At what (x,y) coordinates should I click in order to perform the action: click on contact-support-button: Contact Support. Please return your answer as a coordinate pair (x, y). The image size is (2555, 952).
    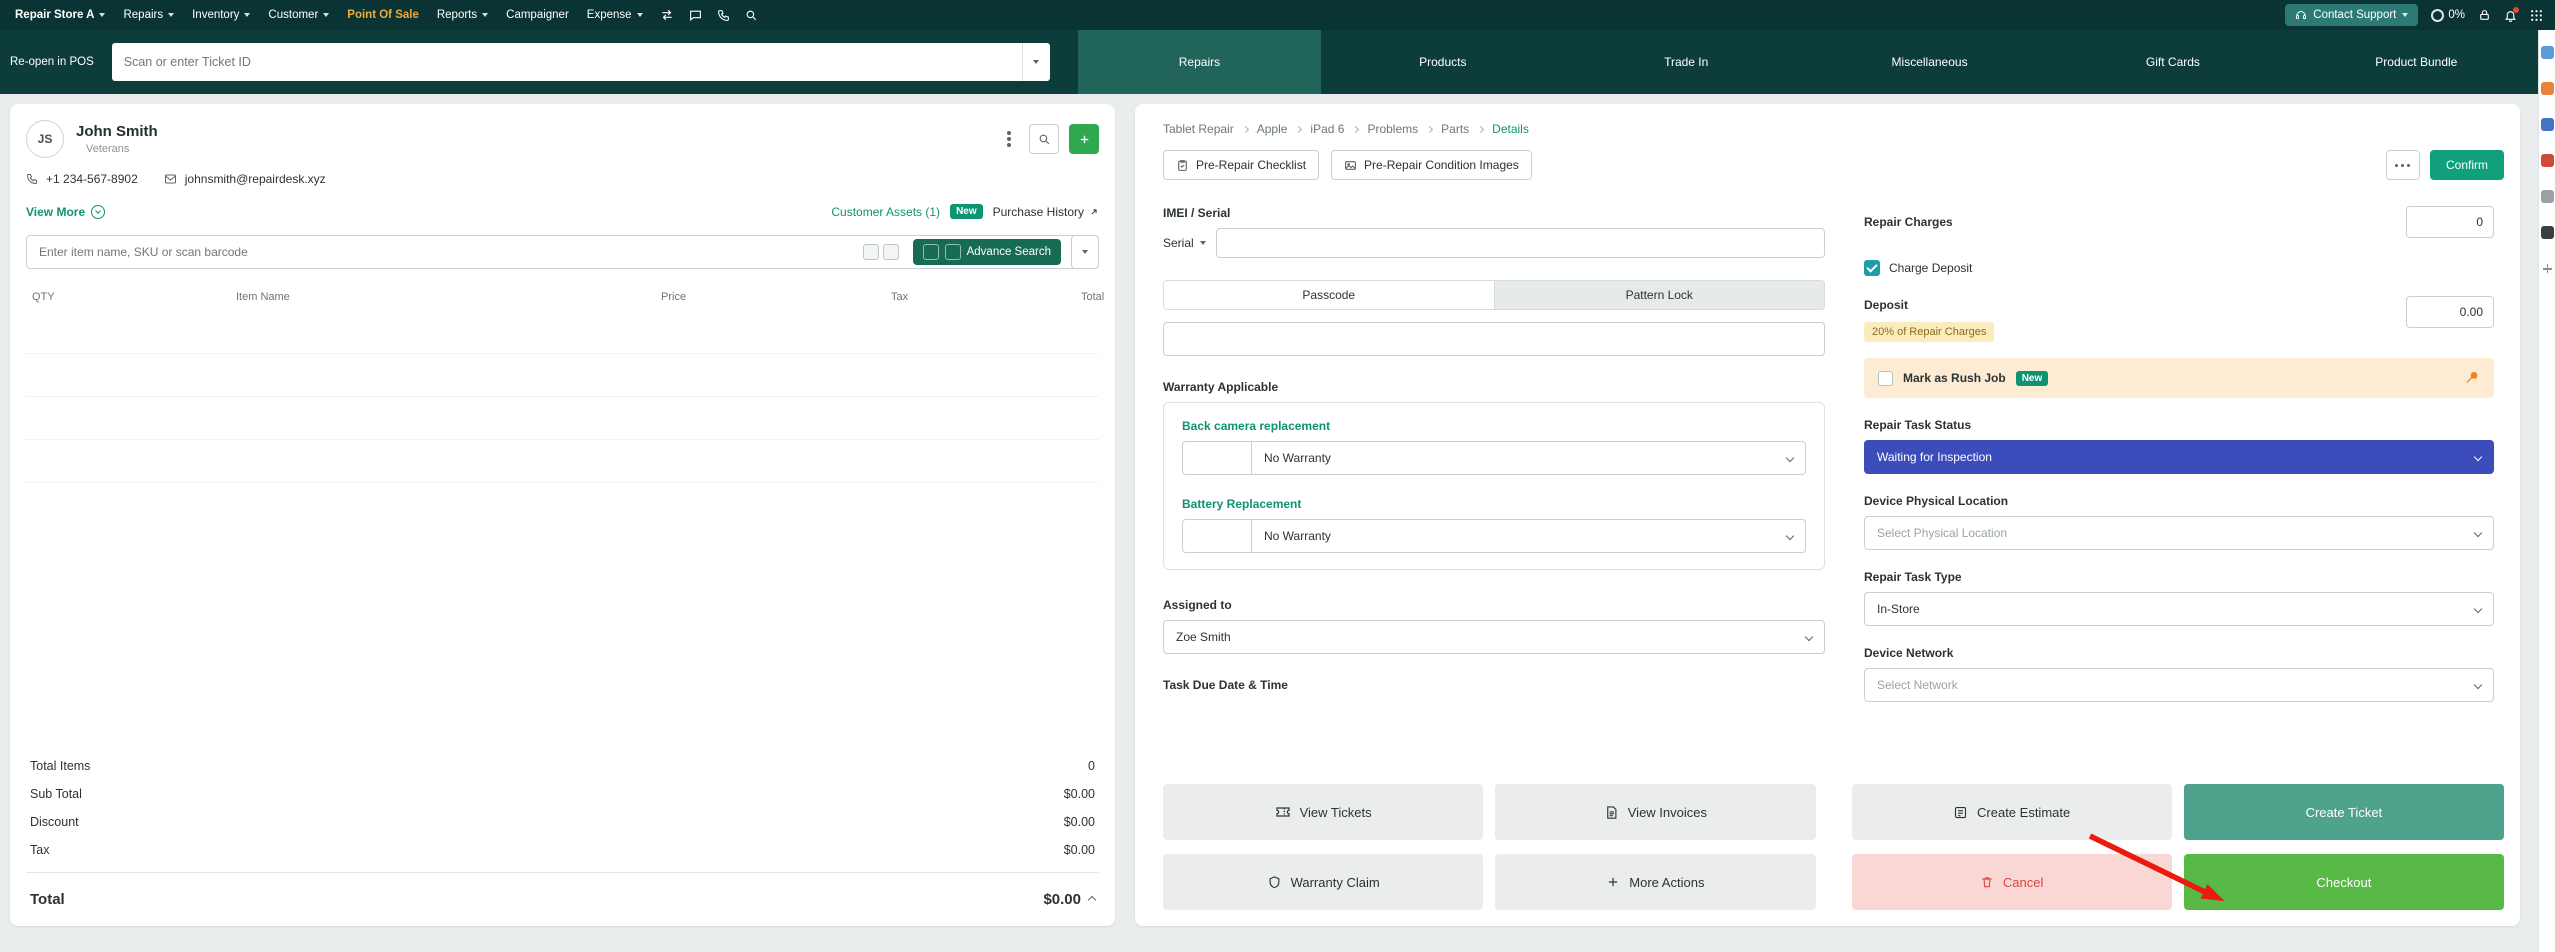
    Looking at the image, I should click on (2352, 15).